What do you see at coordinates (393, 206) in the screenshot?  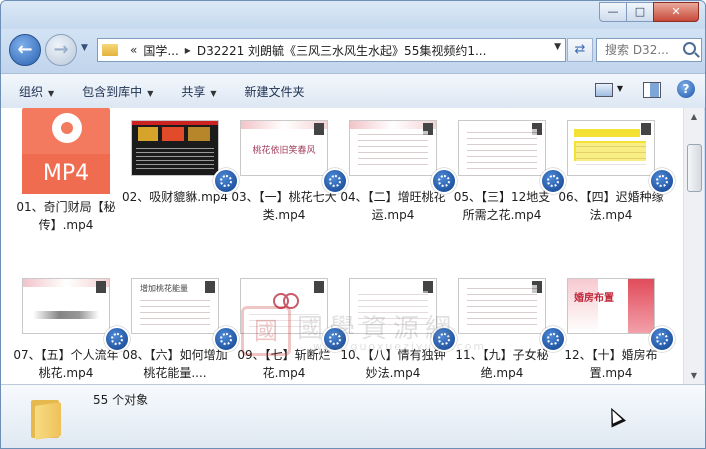 I see `file-name: 04、【二】增旺桃花运.mp4` at bounding box center [393, 206].